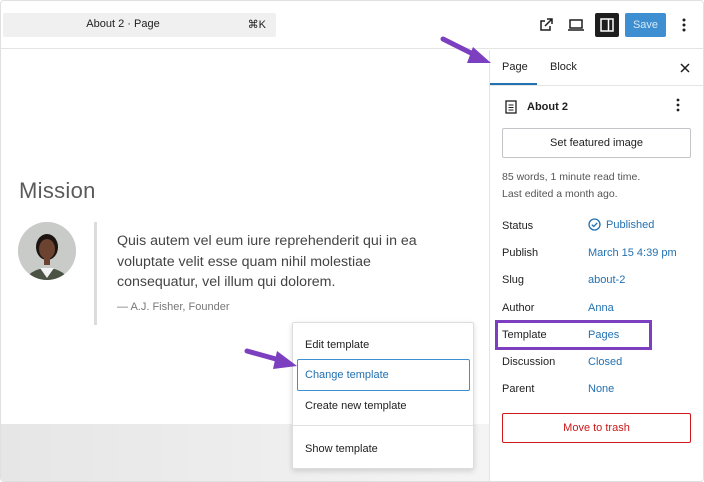 This screenshot has width=704, height=482. What do you see at coordinates (560, 194) in the screenshot?
I see `last-edited: Last edited a month ago.` at bounding box center [560, 194].